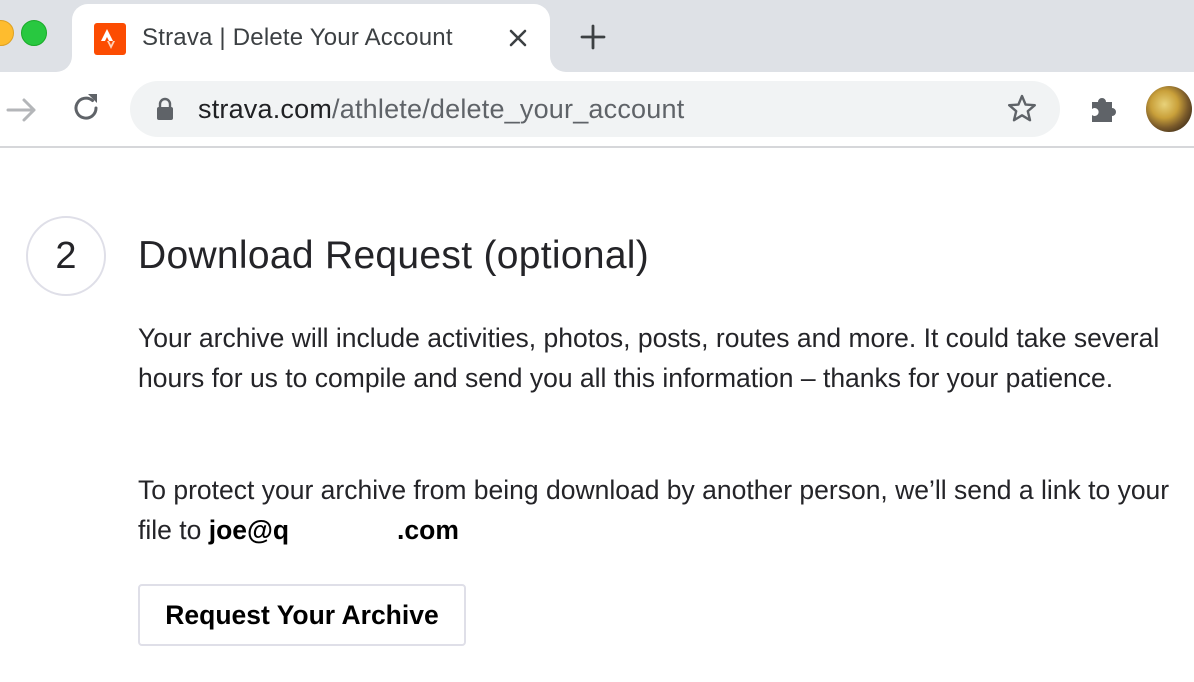  I want to click on lock-icon, so click(165, 109).